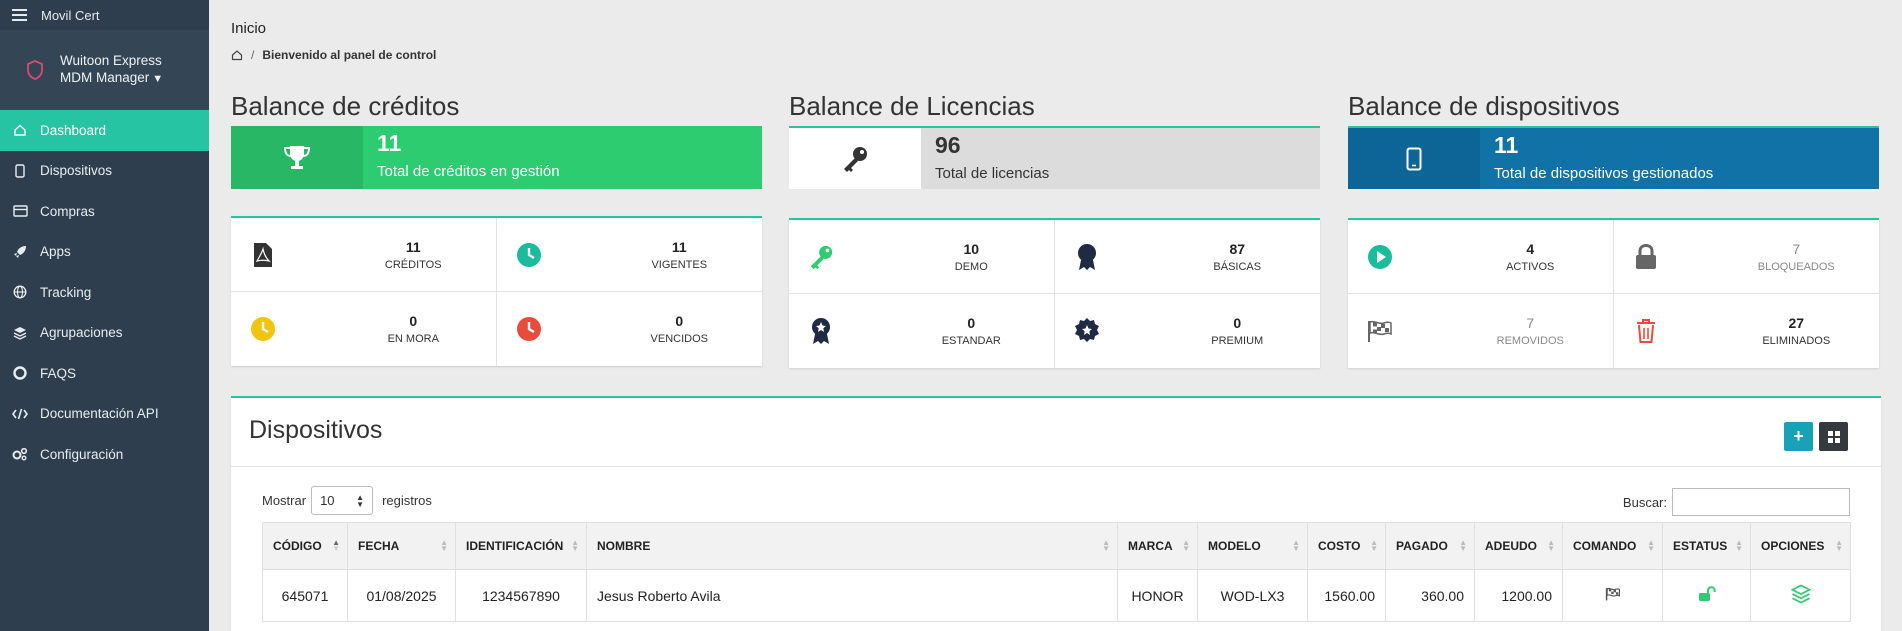 Image resolution: width=1902 pixels, height=631 pixels. What do you see at coordinates (1054, 157) in the screenshot?
I see `licencias-total-box: 96 Total de licencias` at bounding box center [1054, 157].